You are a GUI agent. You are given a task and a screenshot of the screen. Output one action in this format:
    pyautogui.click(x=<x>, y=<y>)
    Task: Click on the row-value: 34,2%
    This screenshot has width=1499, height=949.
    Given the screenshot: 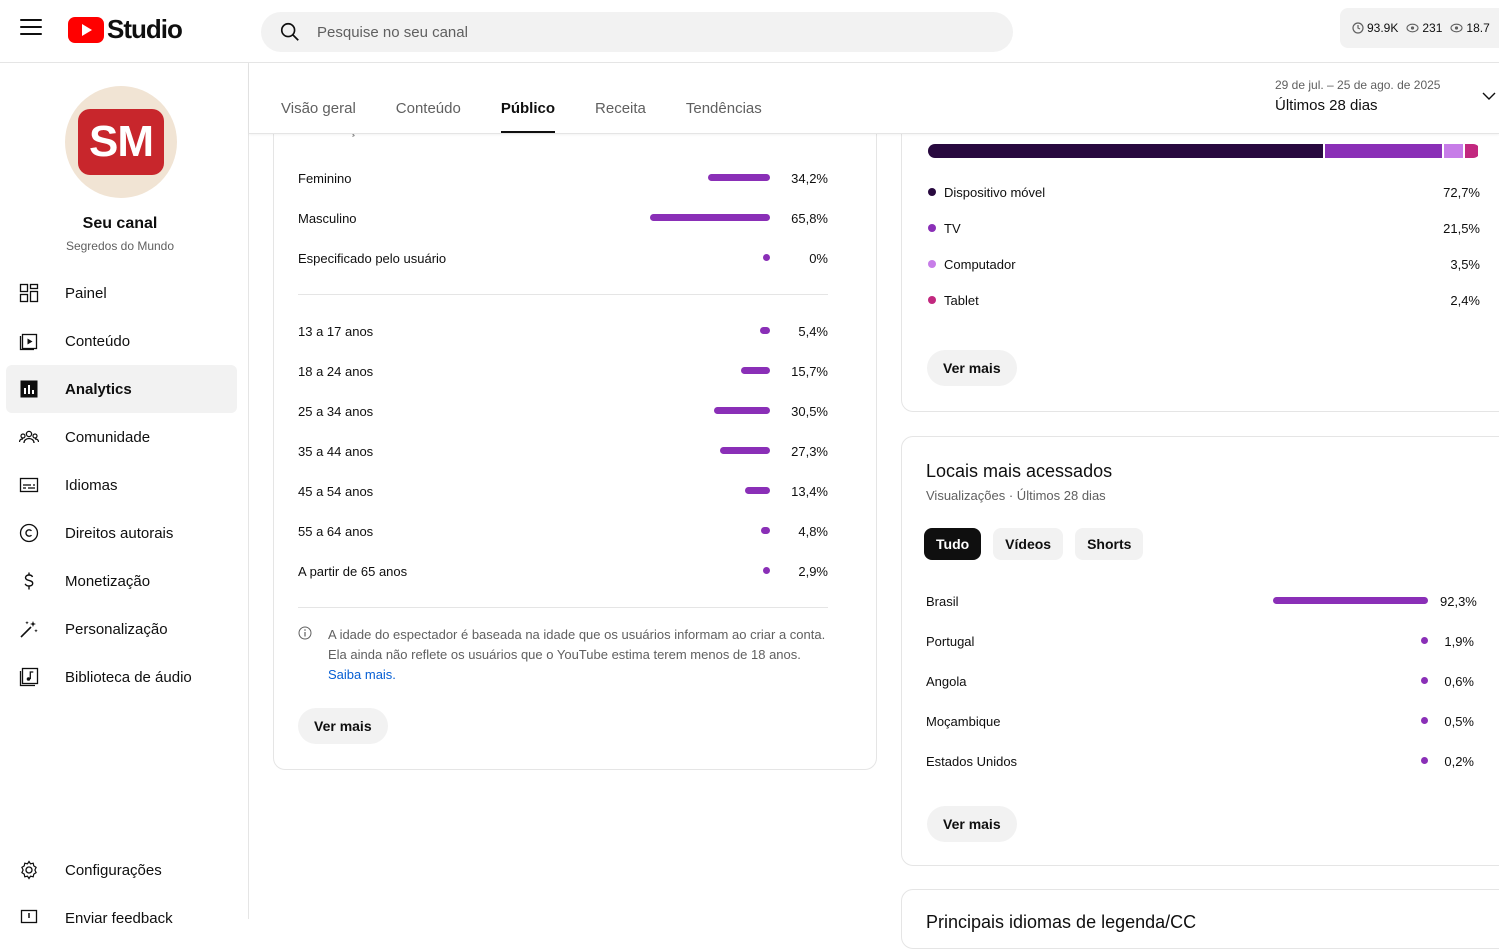 What is the action you would take?
    pyautogui.click(x=809, y=178)
    